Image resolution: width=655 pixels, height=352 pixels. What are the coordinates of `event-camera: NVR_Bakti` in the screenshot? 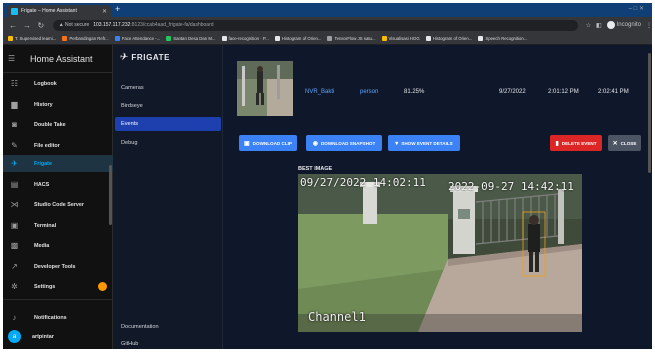 It's located at (319, 92).